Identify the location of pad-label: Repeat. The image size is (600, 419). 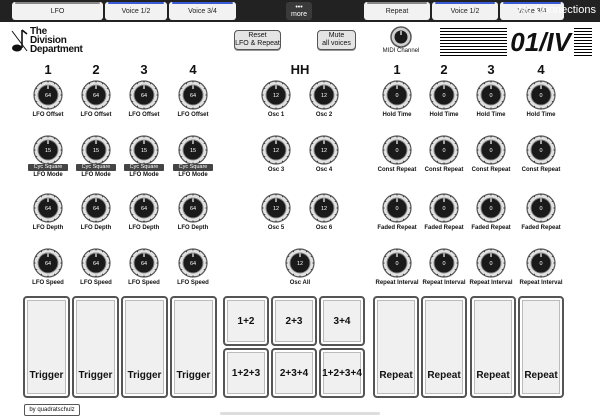
(444, 375).